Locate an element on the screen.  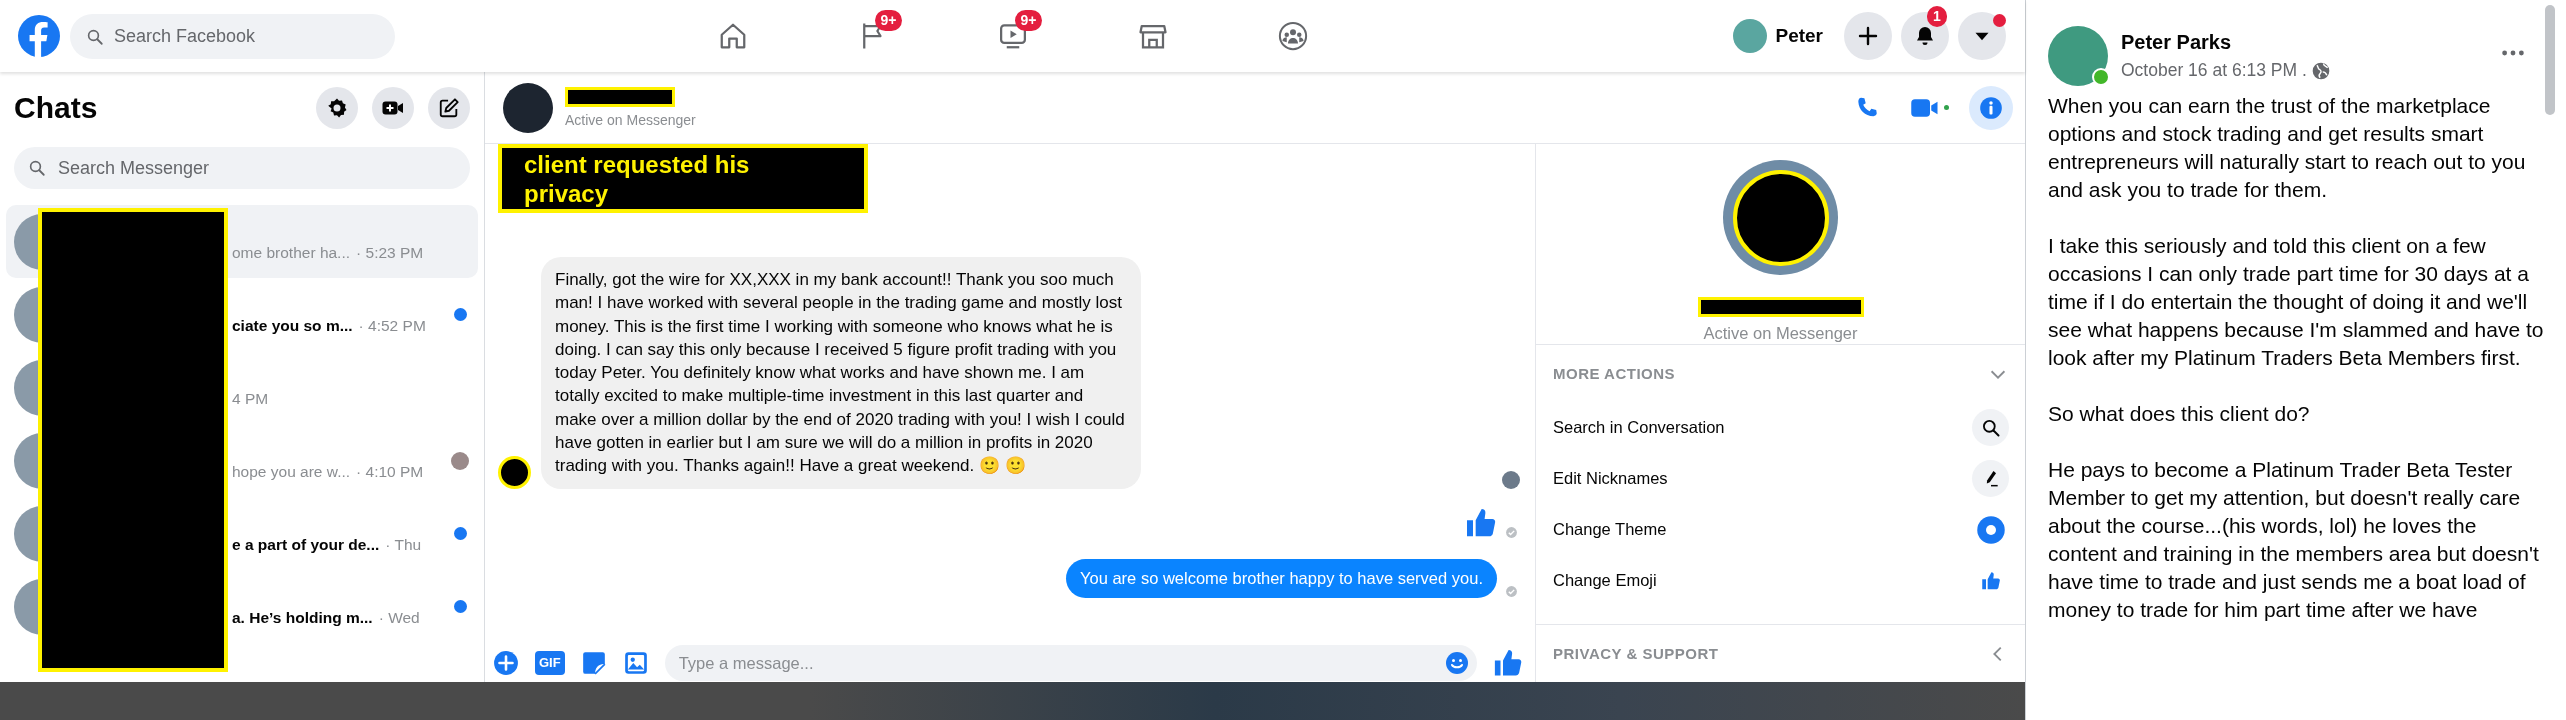
search-field: Search Messenger is located at coordinates (242, 168).